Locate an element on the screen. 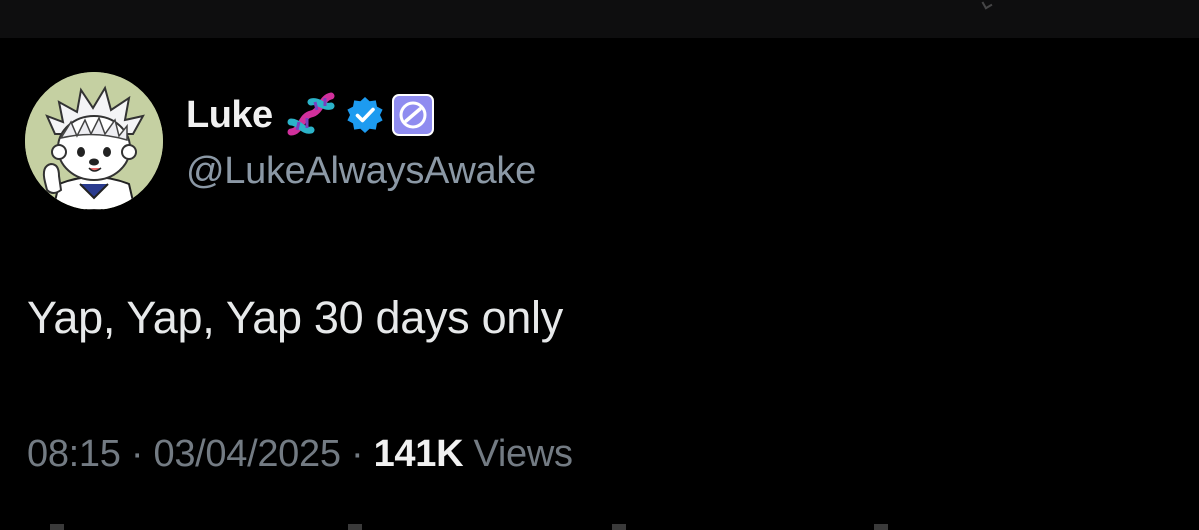  views-count: 141K is located at coordinates (419, 454).